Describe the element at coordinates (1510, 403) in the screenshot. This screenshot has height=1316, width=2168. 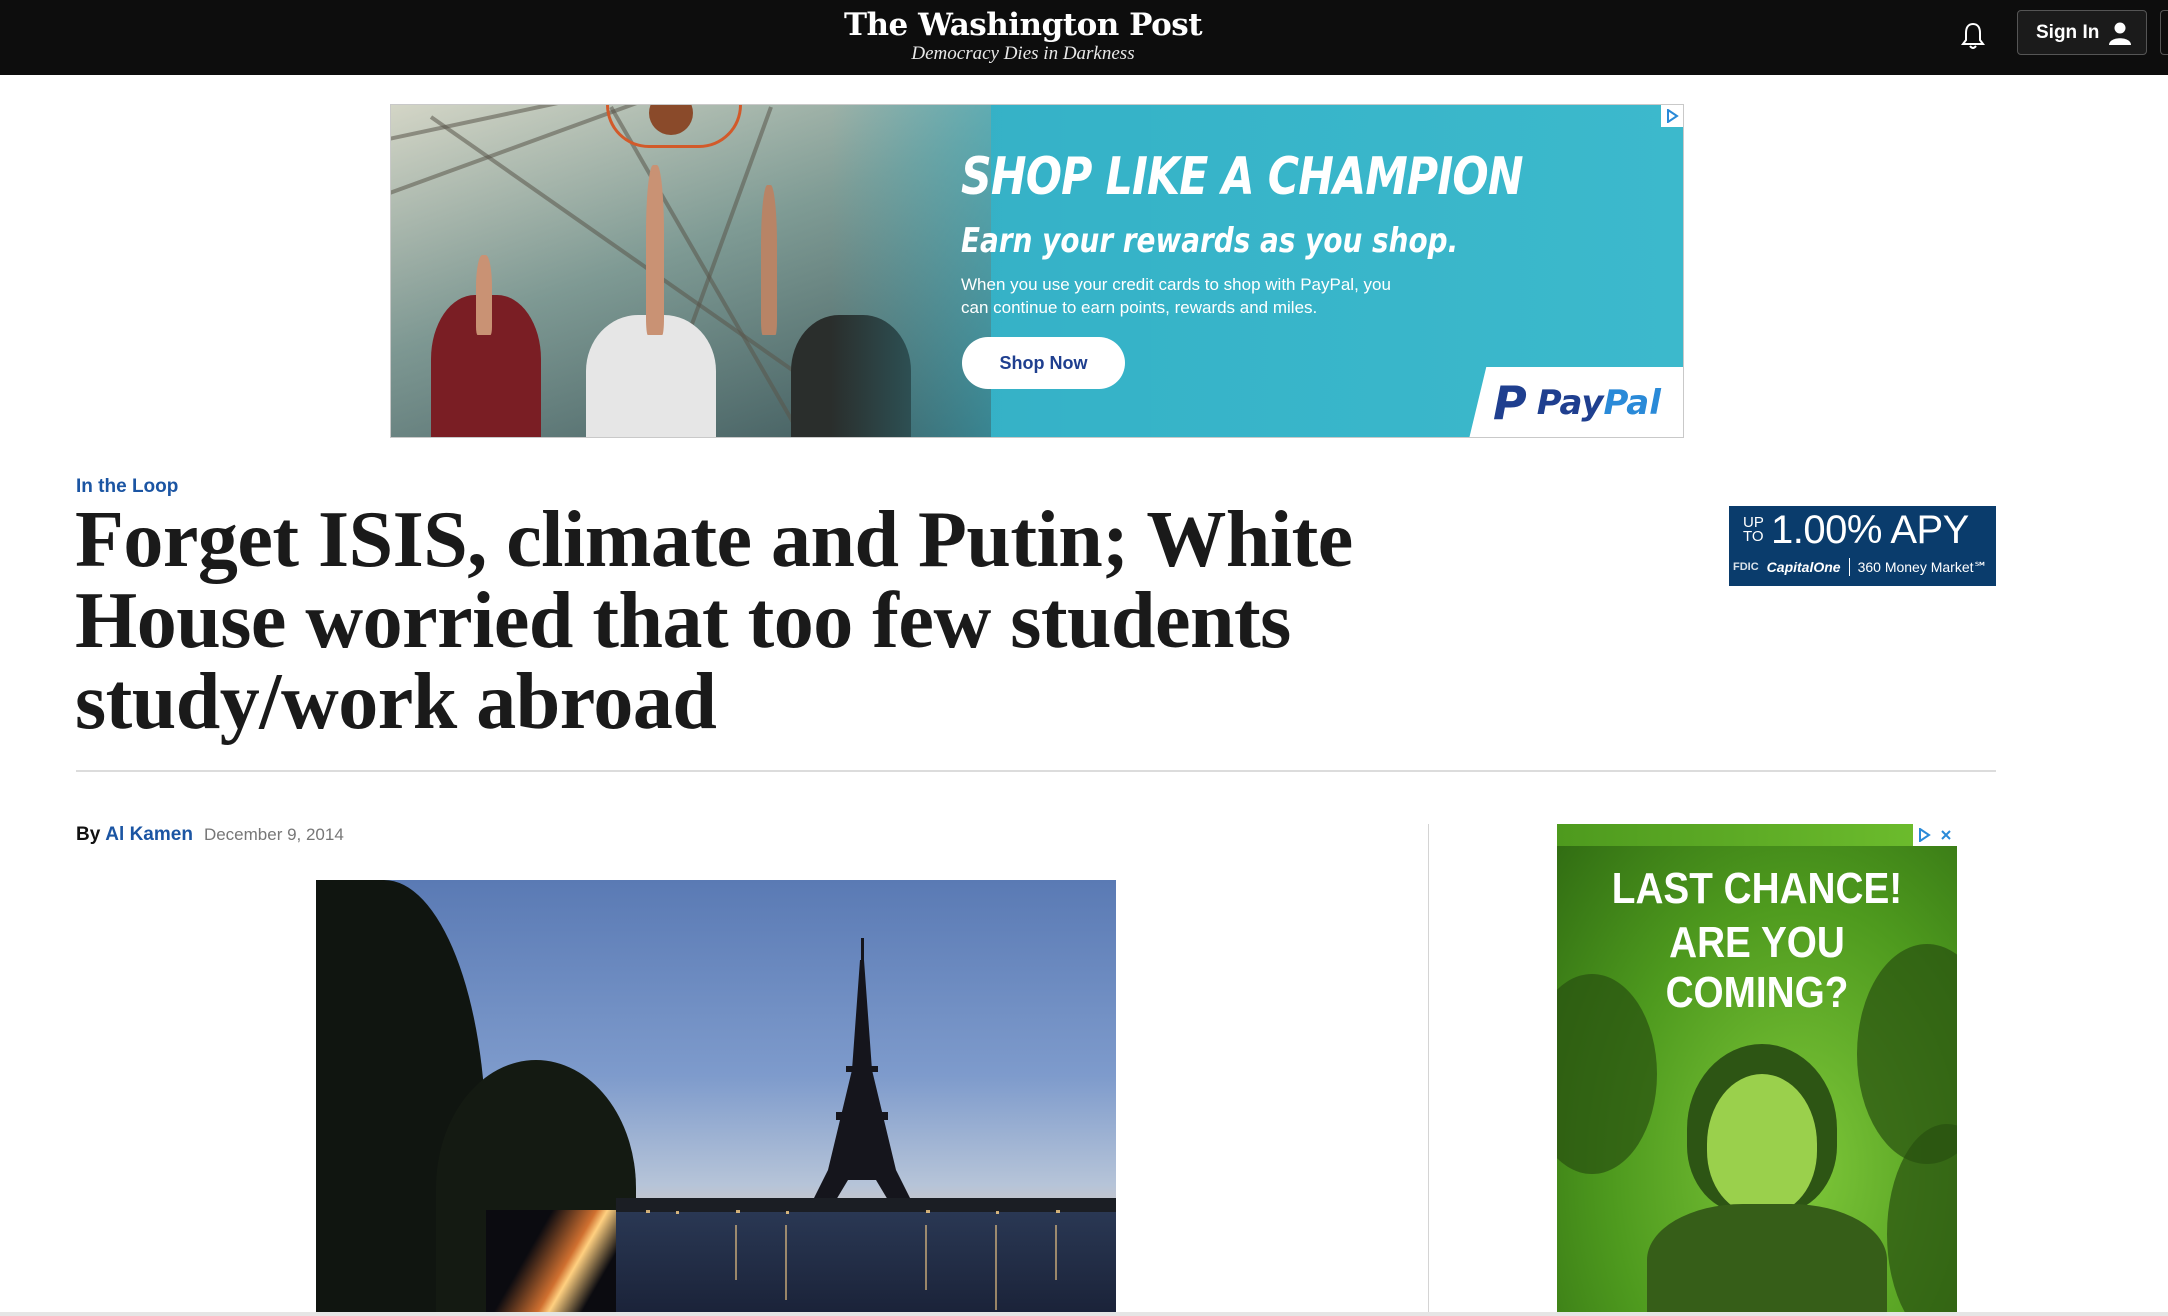
I see `paypal-mark-icon: P` at that location.